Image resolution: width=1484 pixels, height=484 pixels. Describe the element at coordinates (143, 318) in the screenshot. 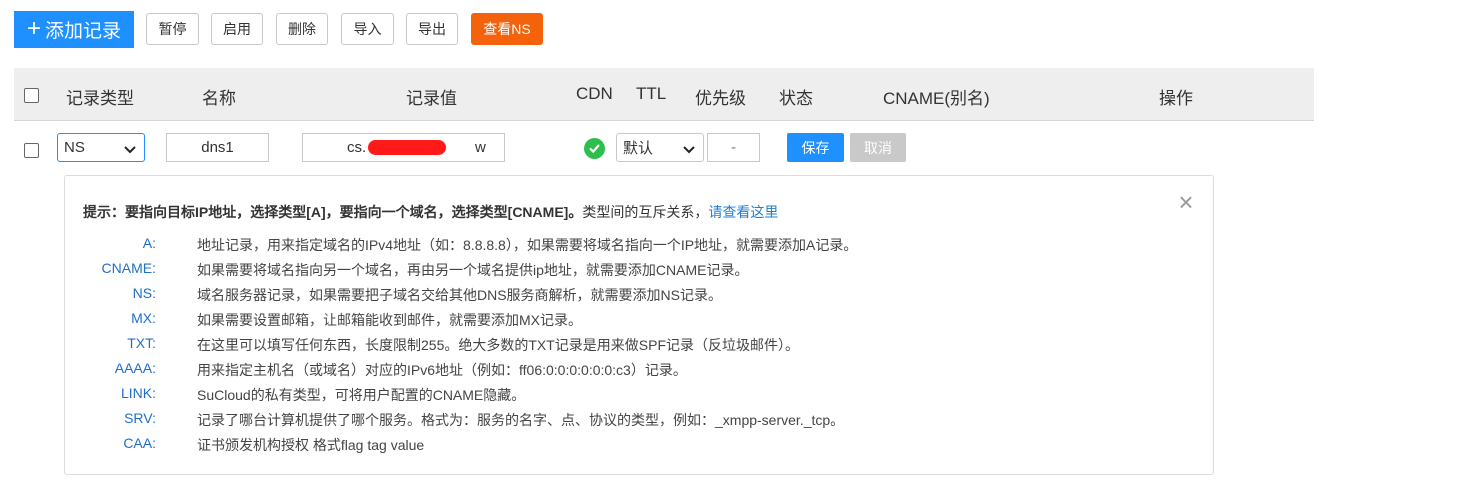

I see `type-key: MX:` at that location.